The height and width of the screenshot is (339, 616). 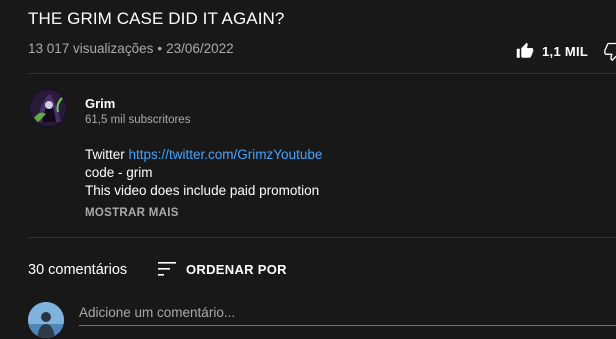 I want to click on like-button: 1,1 MIL, so click(x=552, y=51).